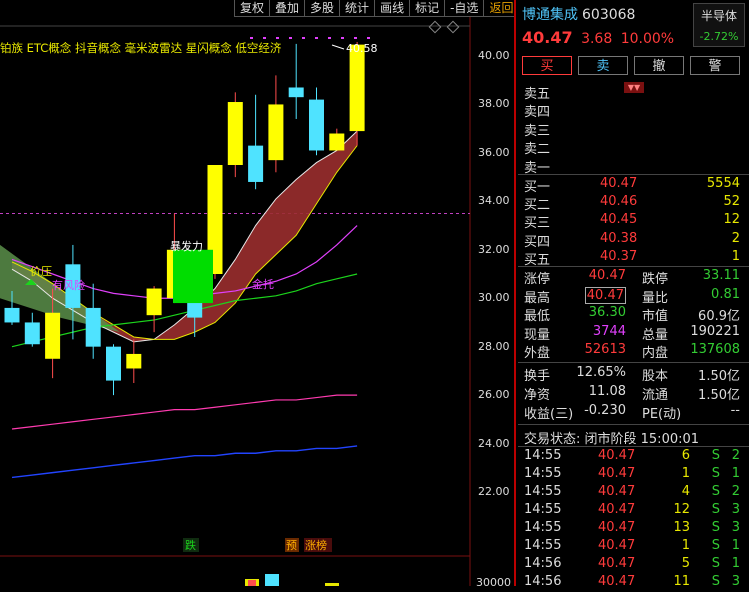 This screenshot has width=749, height=592. Describe the element at coordinates (193, 276) in the screenshot. I see `breakout-box` at that location.